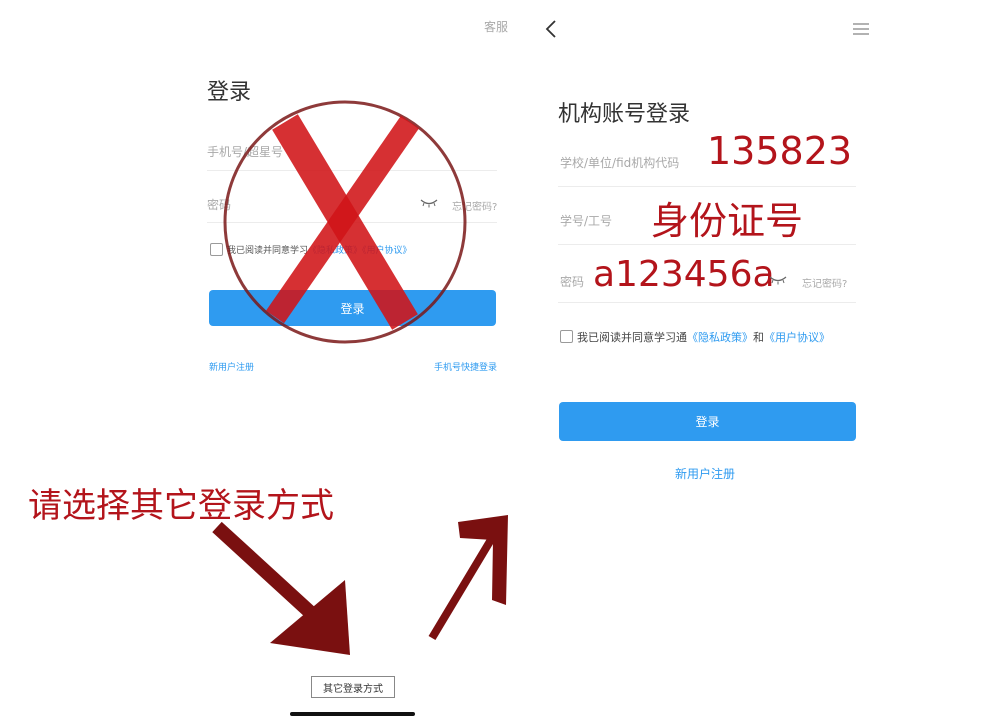 The height and width of the screenshot is (723, 1000). Describe the element at coordinates (705, 473) in the screenshot. I see `right-register-link: 新用户注册` at that location.